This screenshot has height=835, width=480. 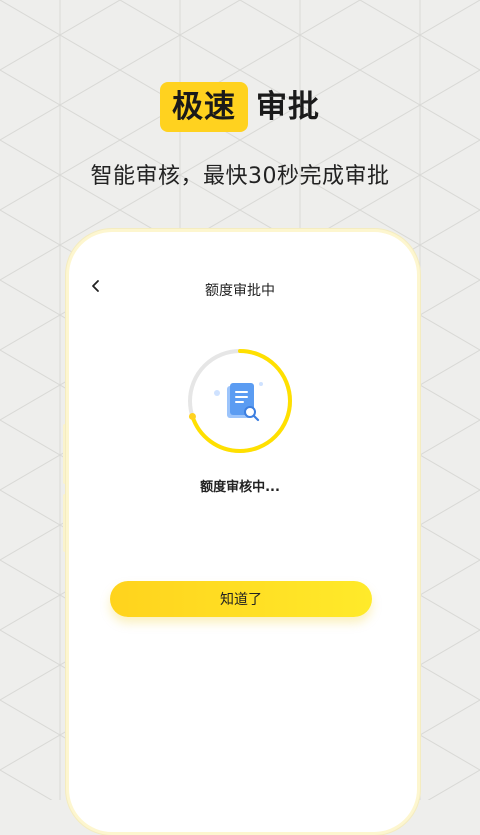 I want to click on confirm-button: 知道了, so click(x=241, y=599).